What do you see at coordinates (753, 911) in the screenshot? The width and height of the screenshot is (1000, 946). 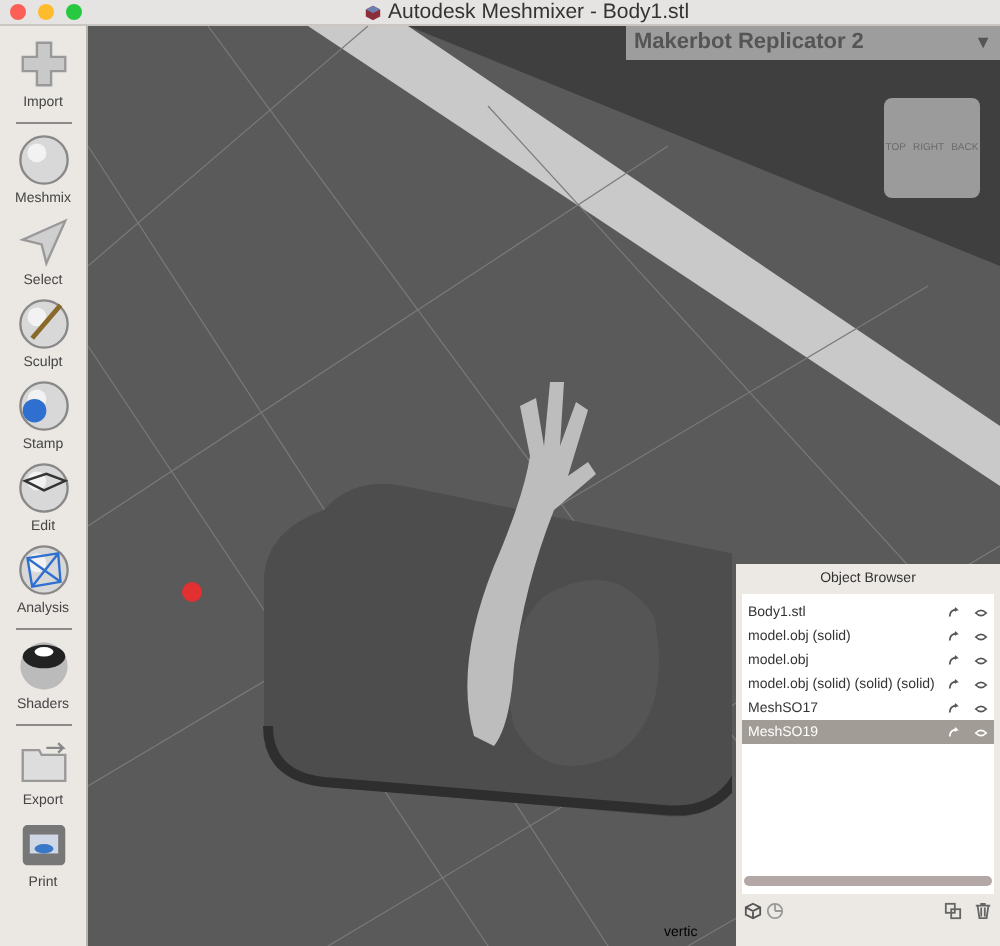 I see `cube-icon` at bounding box center [753, 911].